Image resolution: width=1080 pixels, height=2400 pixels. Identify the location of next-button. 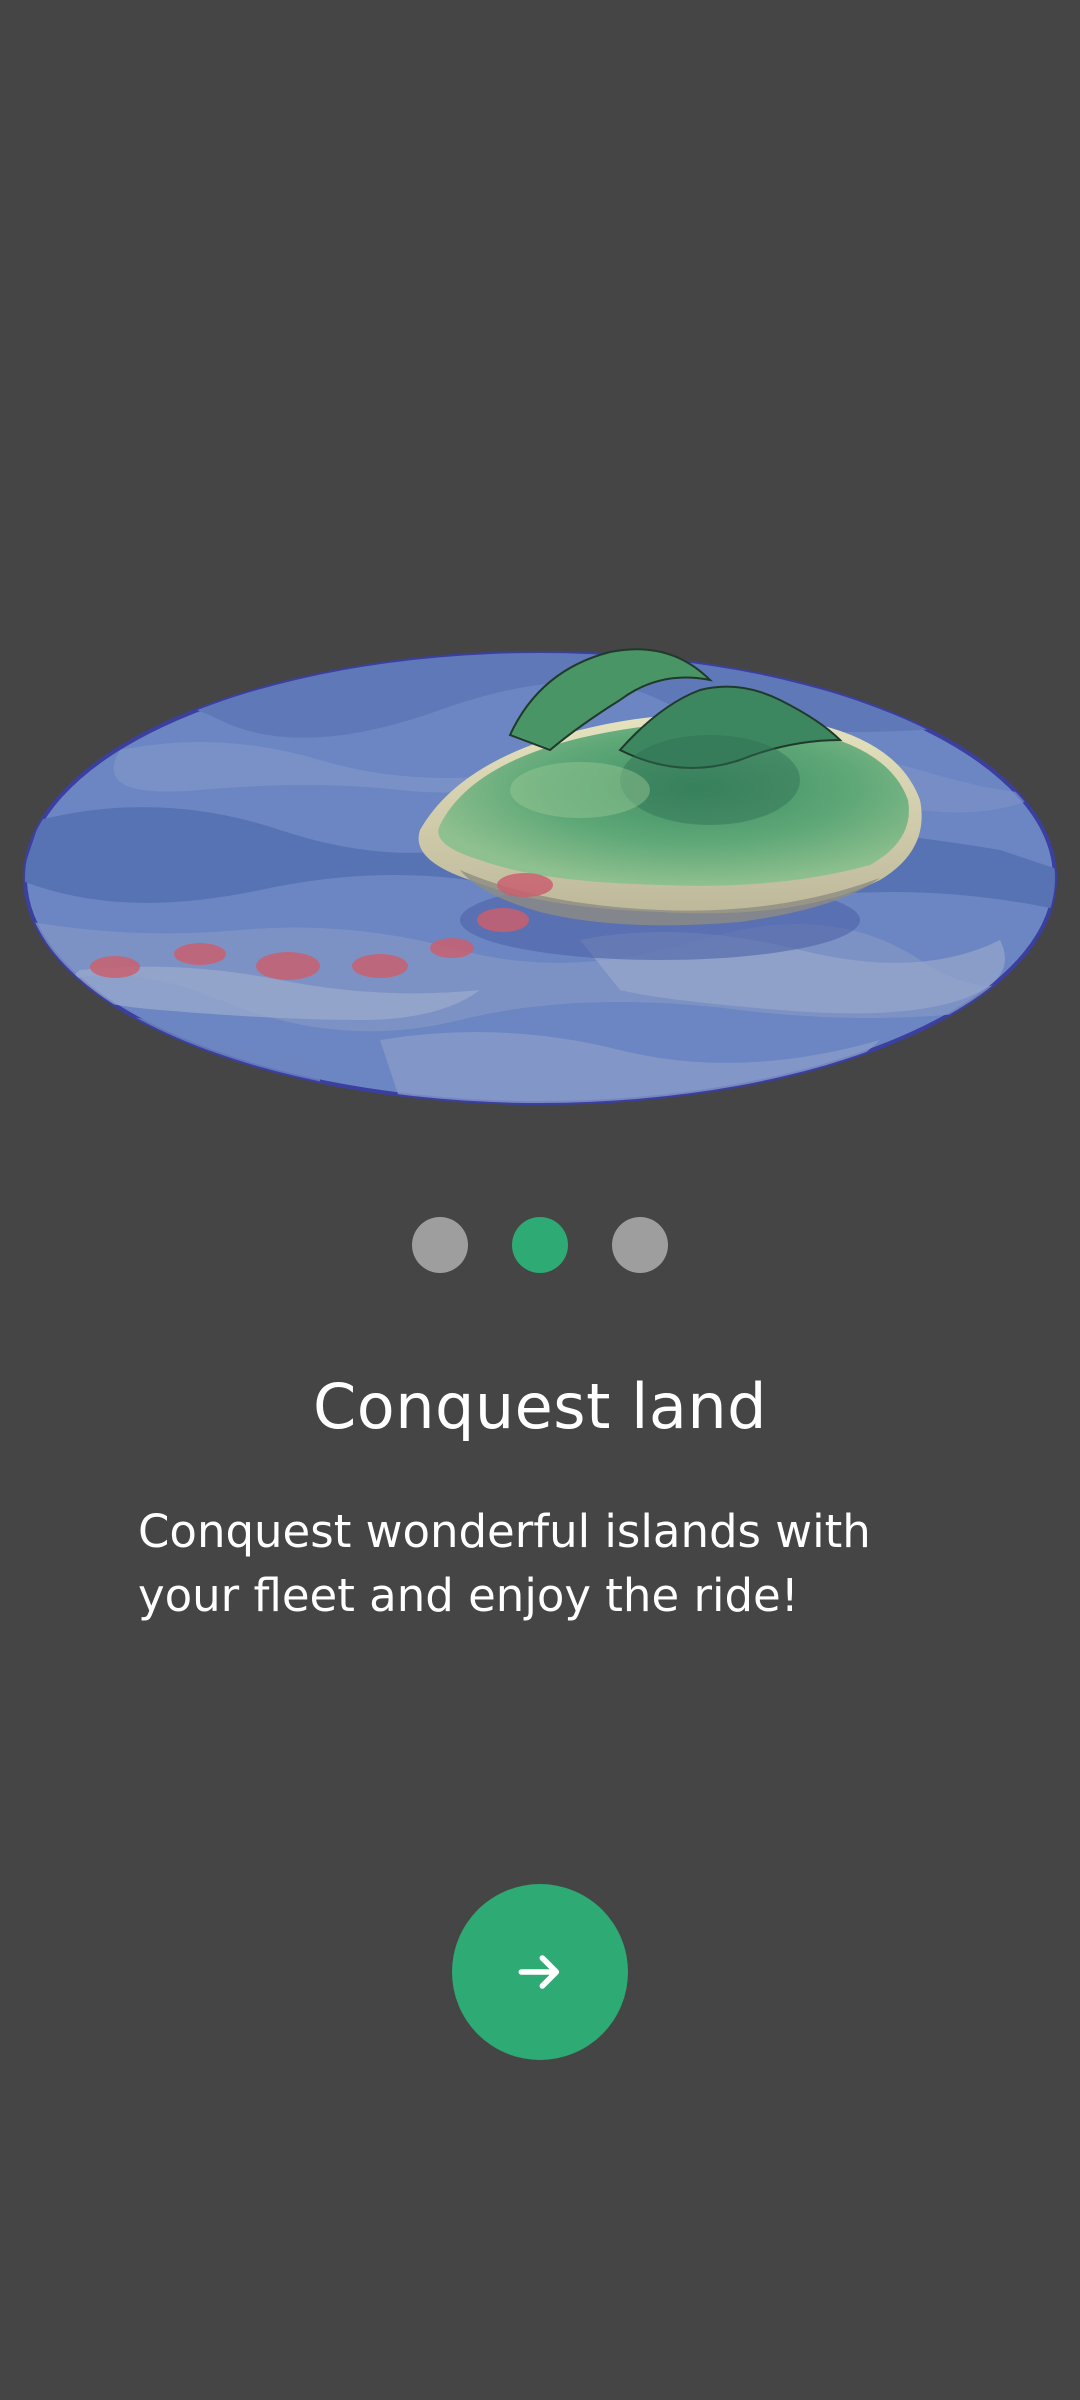
(540, 1972).